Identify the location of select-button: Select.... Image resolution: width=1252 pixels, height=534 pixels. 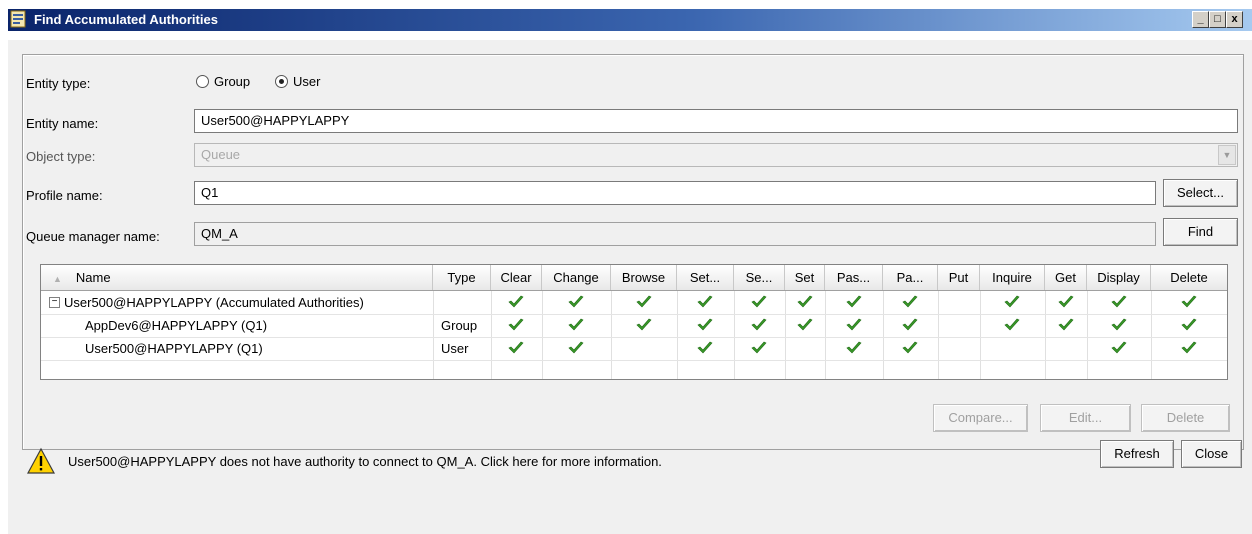
(1200, 193).